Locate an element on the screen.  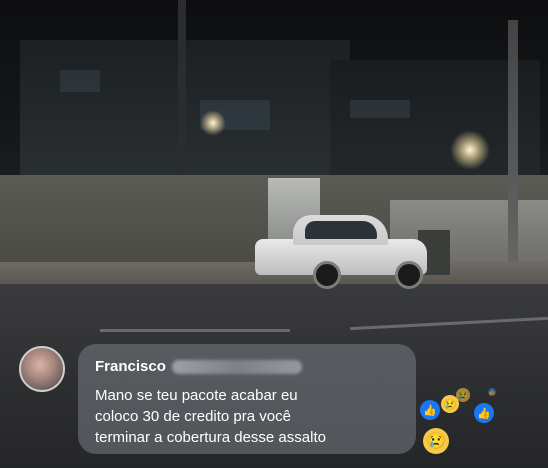
comment-line: coloco 30 de credito pra você is located at coordinates (193, 416).